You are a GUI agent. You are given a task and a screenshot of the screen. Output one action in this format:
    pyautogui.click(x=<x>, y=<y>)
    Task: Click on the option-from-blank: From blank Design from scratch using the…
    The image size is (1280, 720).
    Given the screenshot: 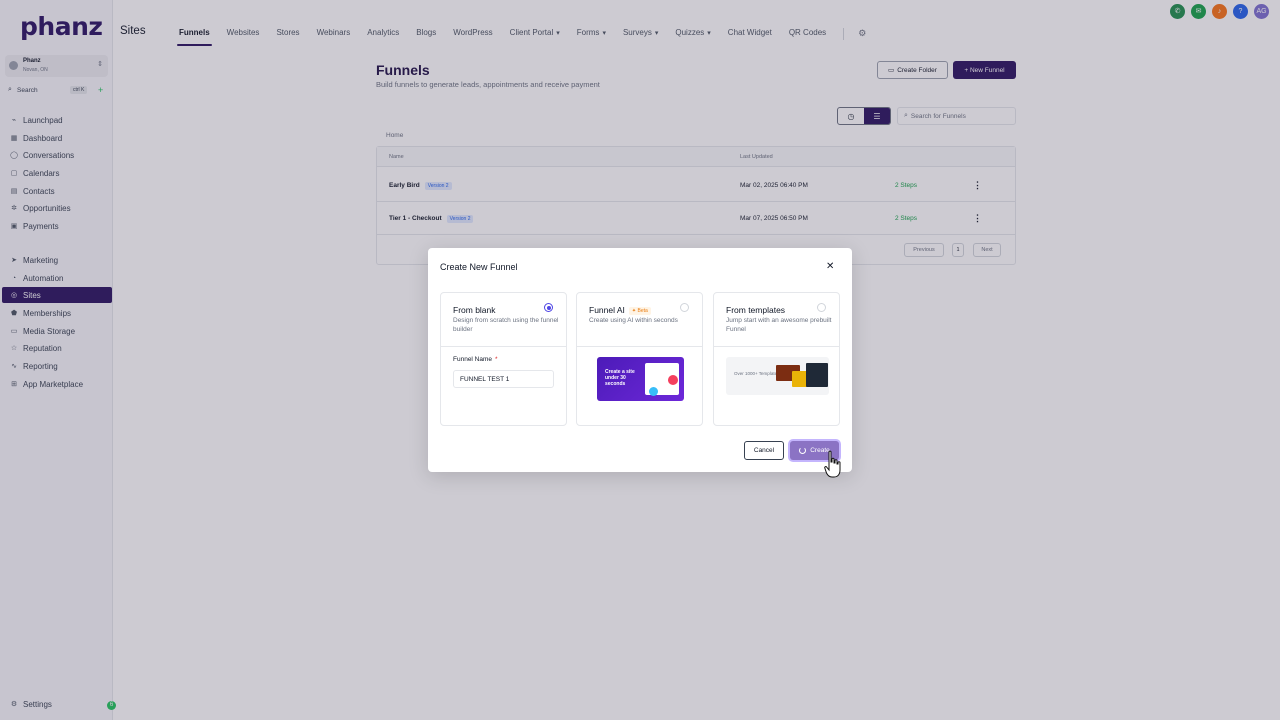 What is the action you would take?
    pyautogui.click(x=503, y=359)
    